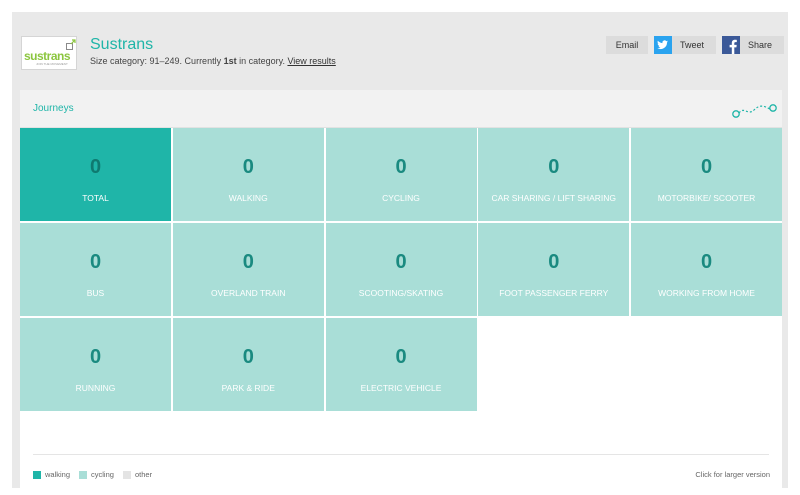 The width and height of the screenshot is (800, 495). What do you see at coordinates (102, 474) in the screenshot?
I see `legend-label: cycling` at bounding box center [102, 474].